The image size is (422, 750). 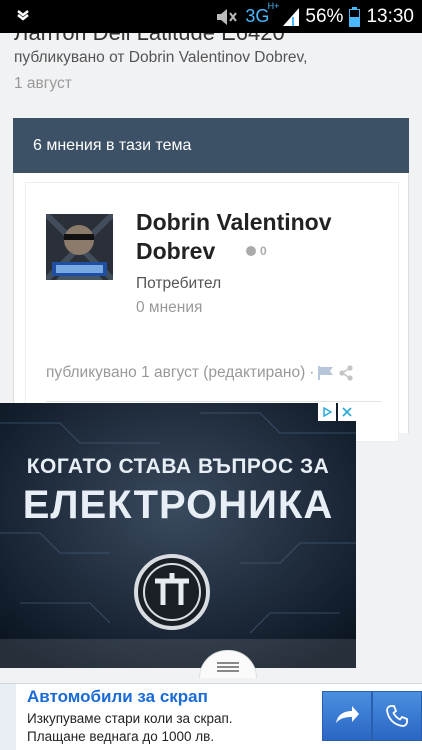 What do you see at coordinates (324, 16) in the screenshot?
I see `battery-percent: 56%` at bounding box center [324, 16].